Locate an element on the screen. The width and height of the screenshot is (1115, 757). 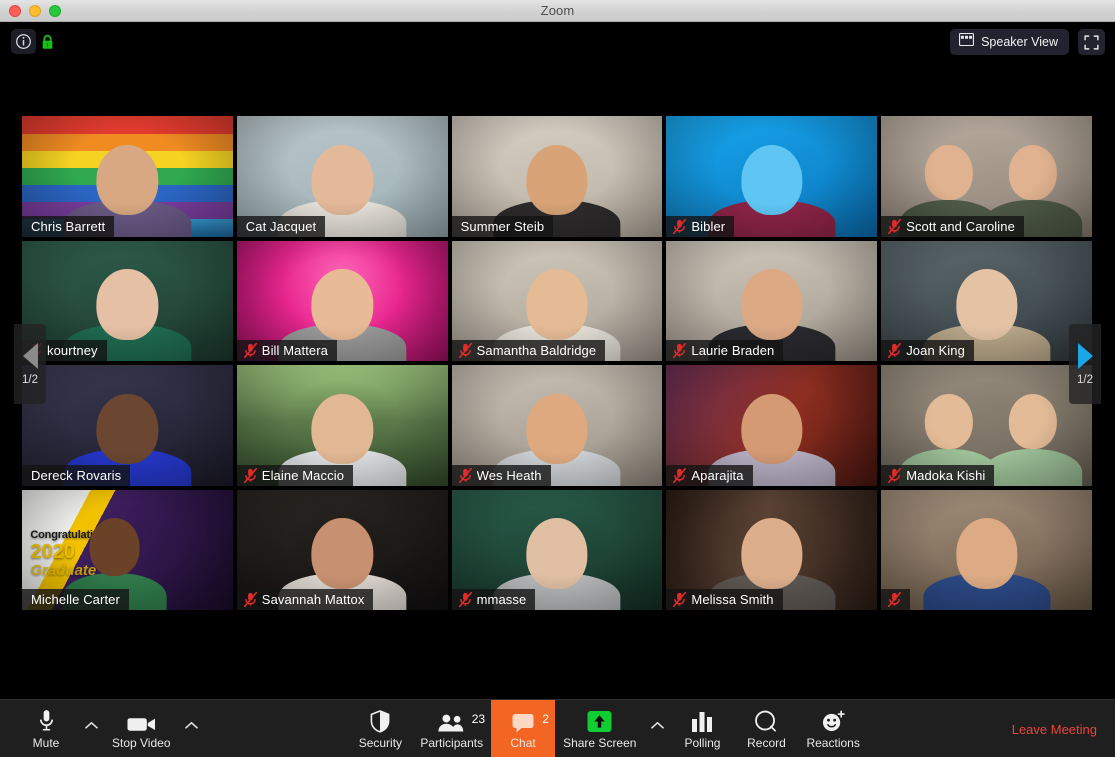
shield-icon is located at coordinates (380, 721).